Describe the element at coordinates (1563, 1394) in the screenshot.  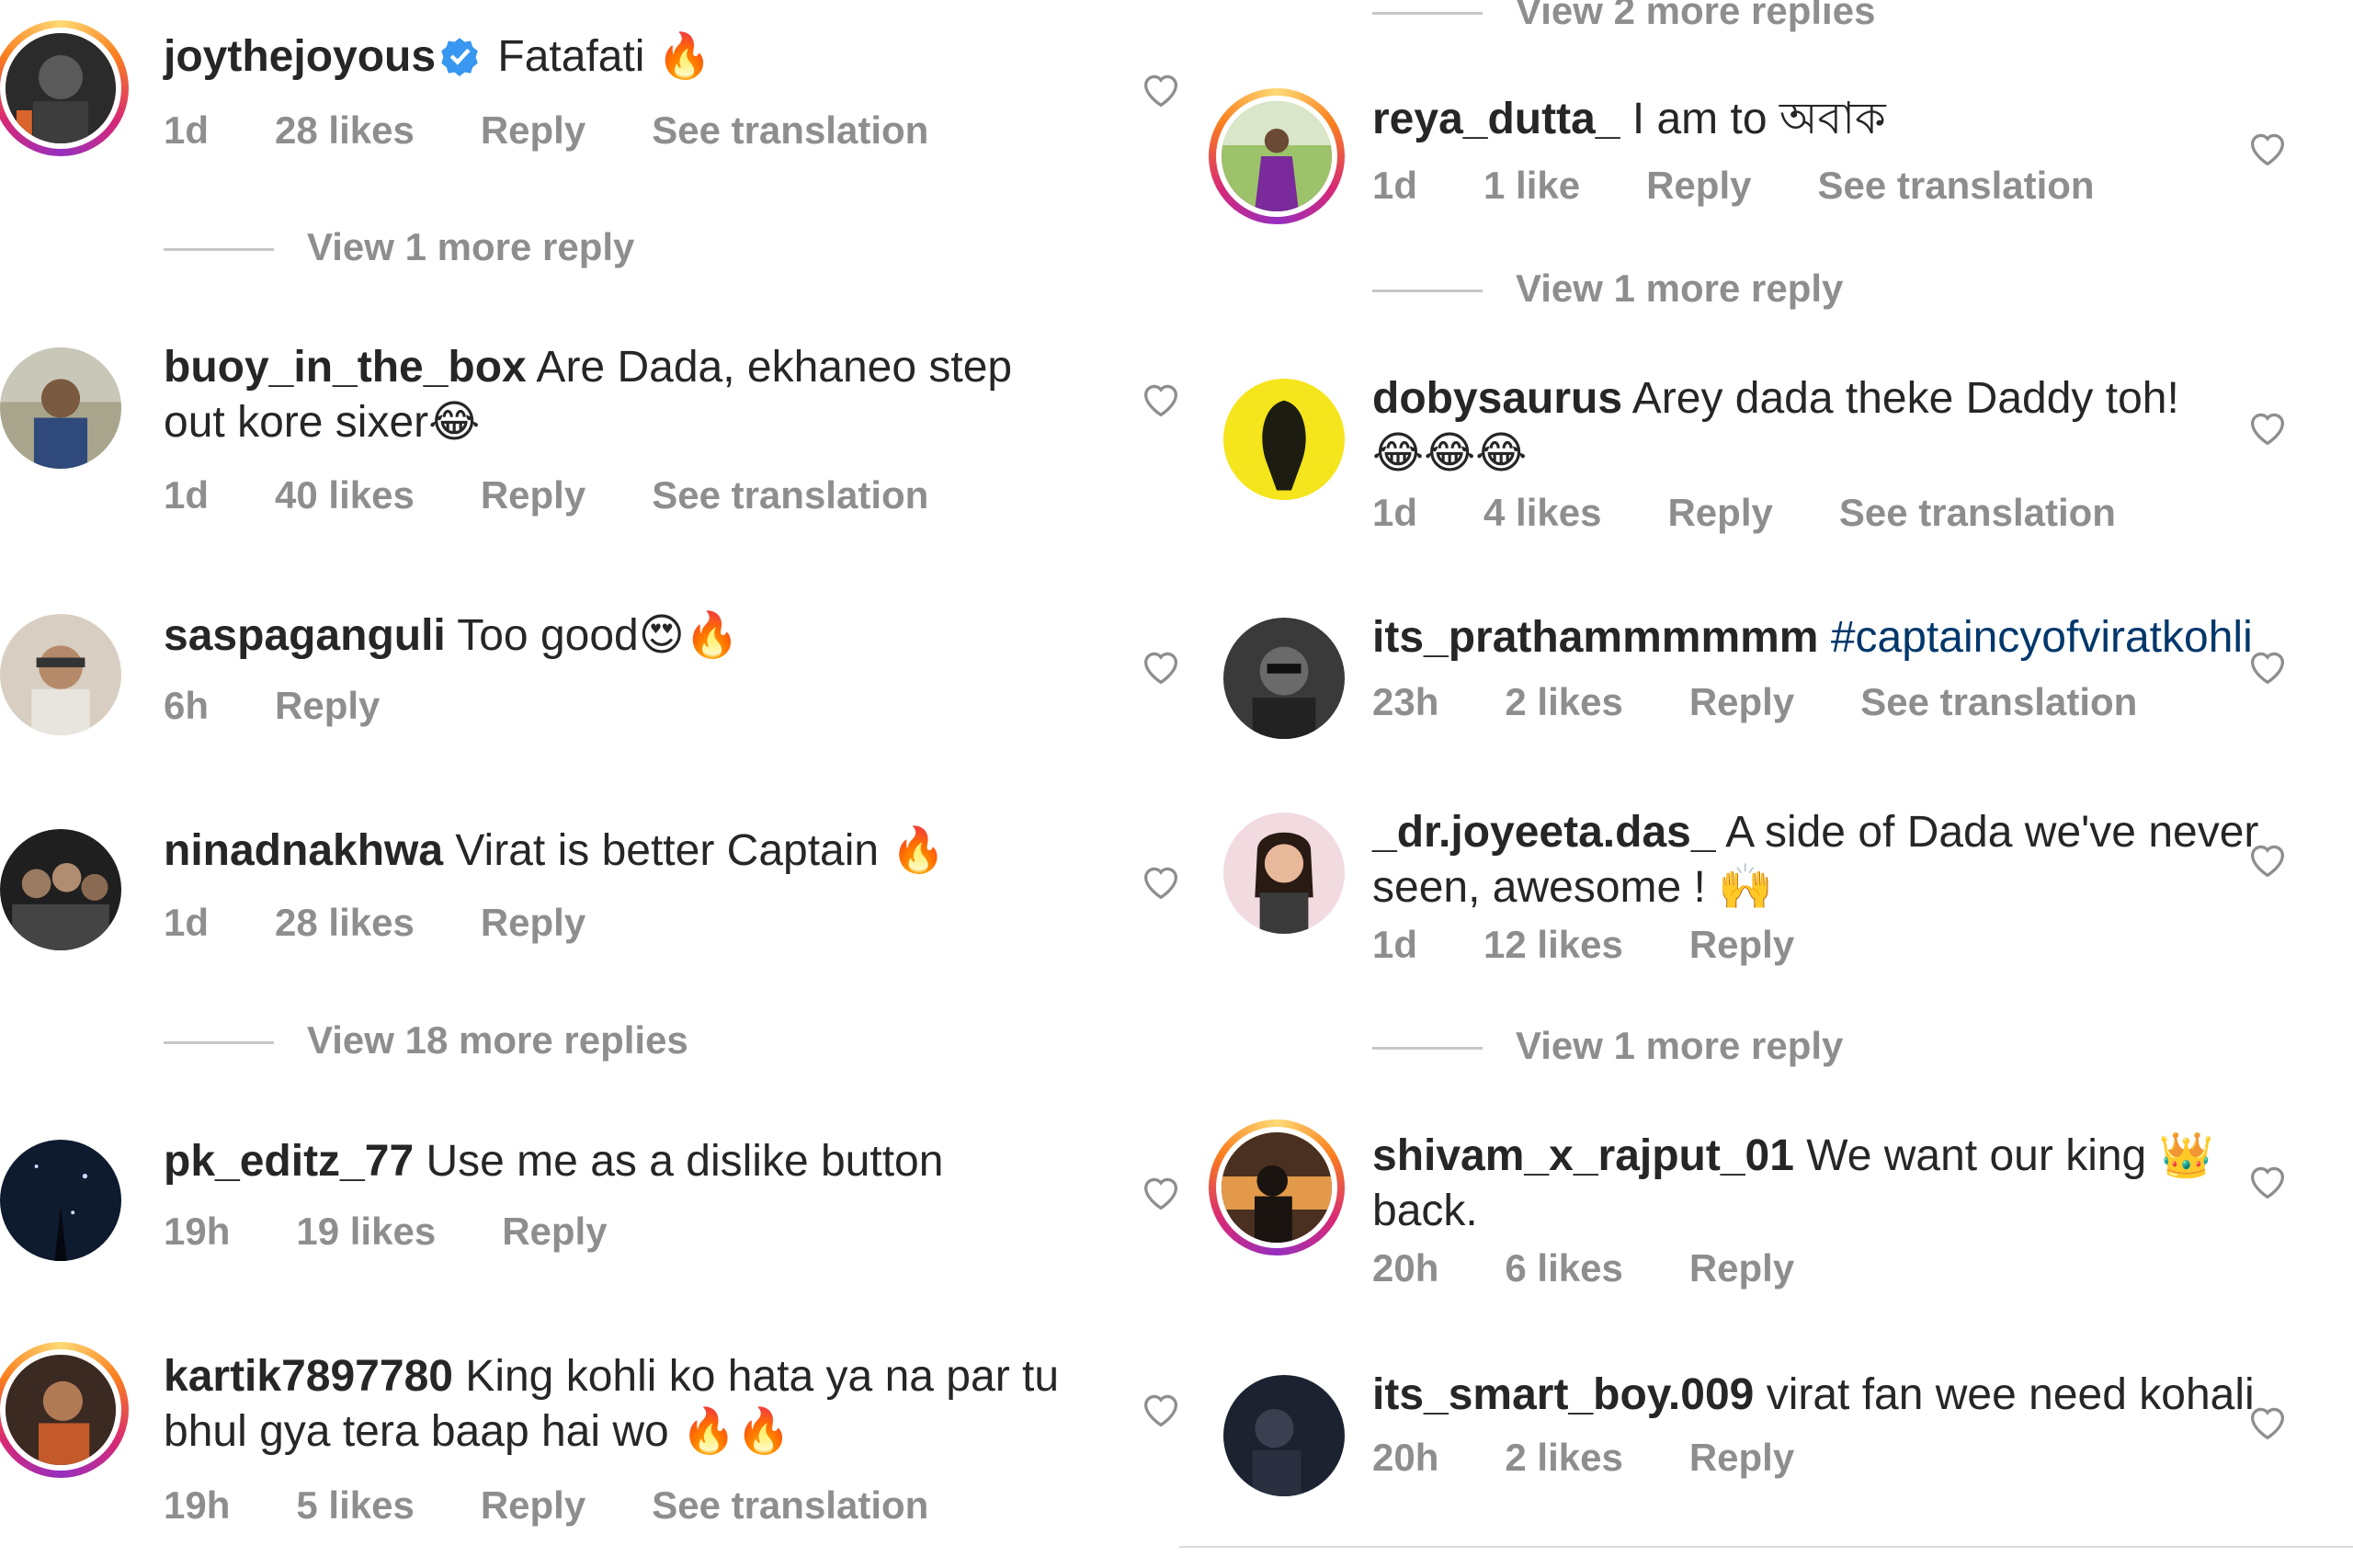
I see `username: its_smart_boy.009` at that location.